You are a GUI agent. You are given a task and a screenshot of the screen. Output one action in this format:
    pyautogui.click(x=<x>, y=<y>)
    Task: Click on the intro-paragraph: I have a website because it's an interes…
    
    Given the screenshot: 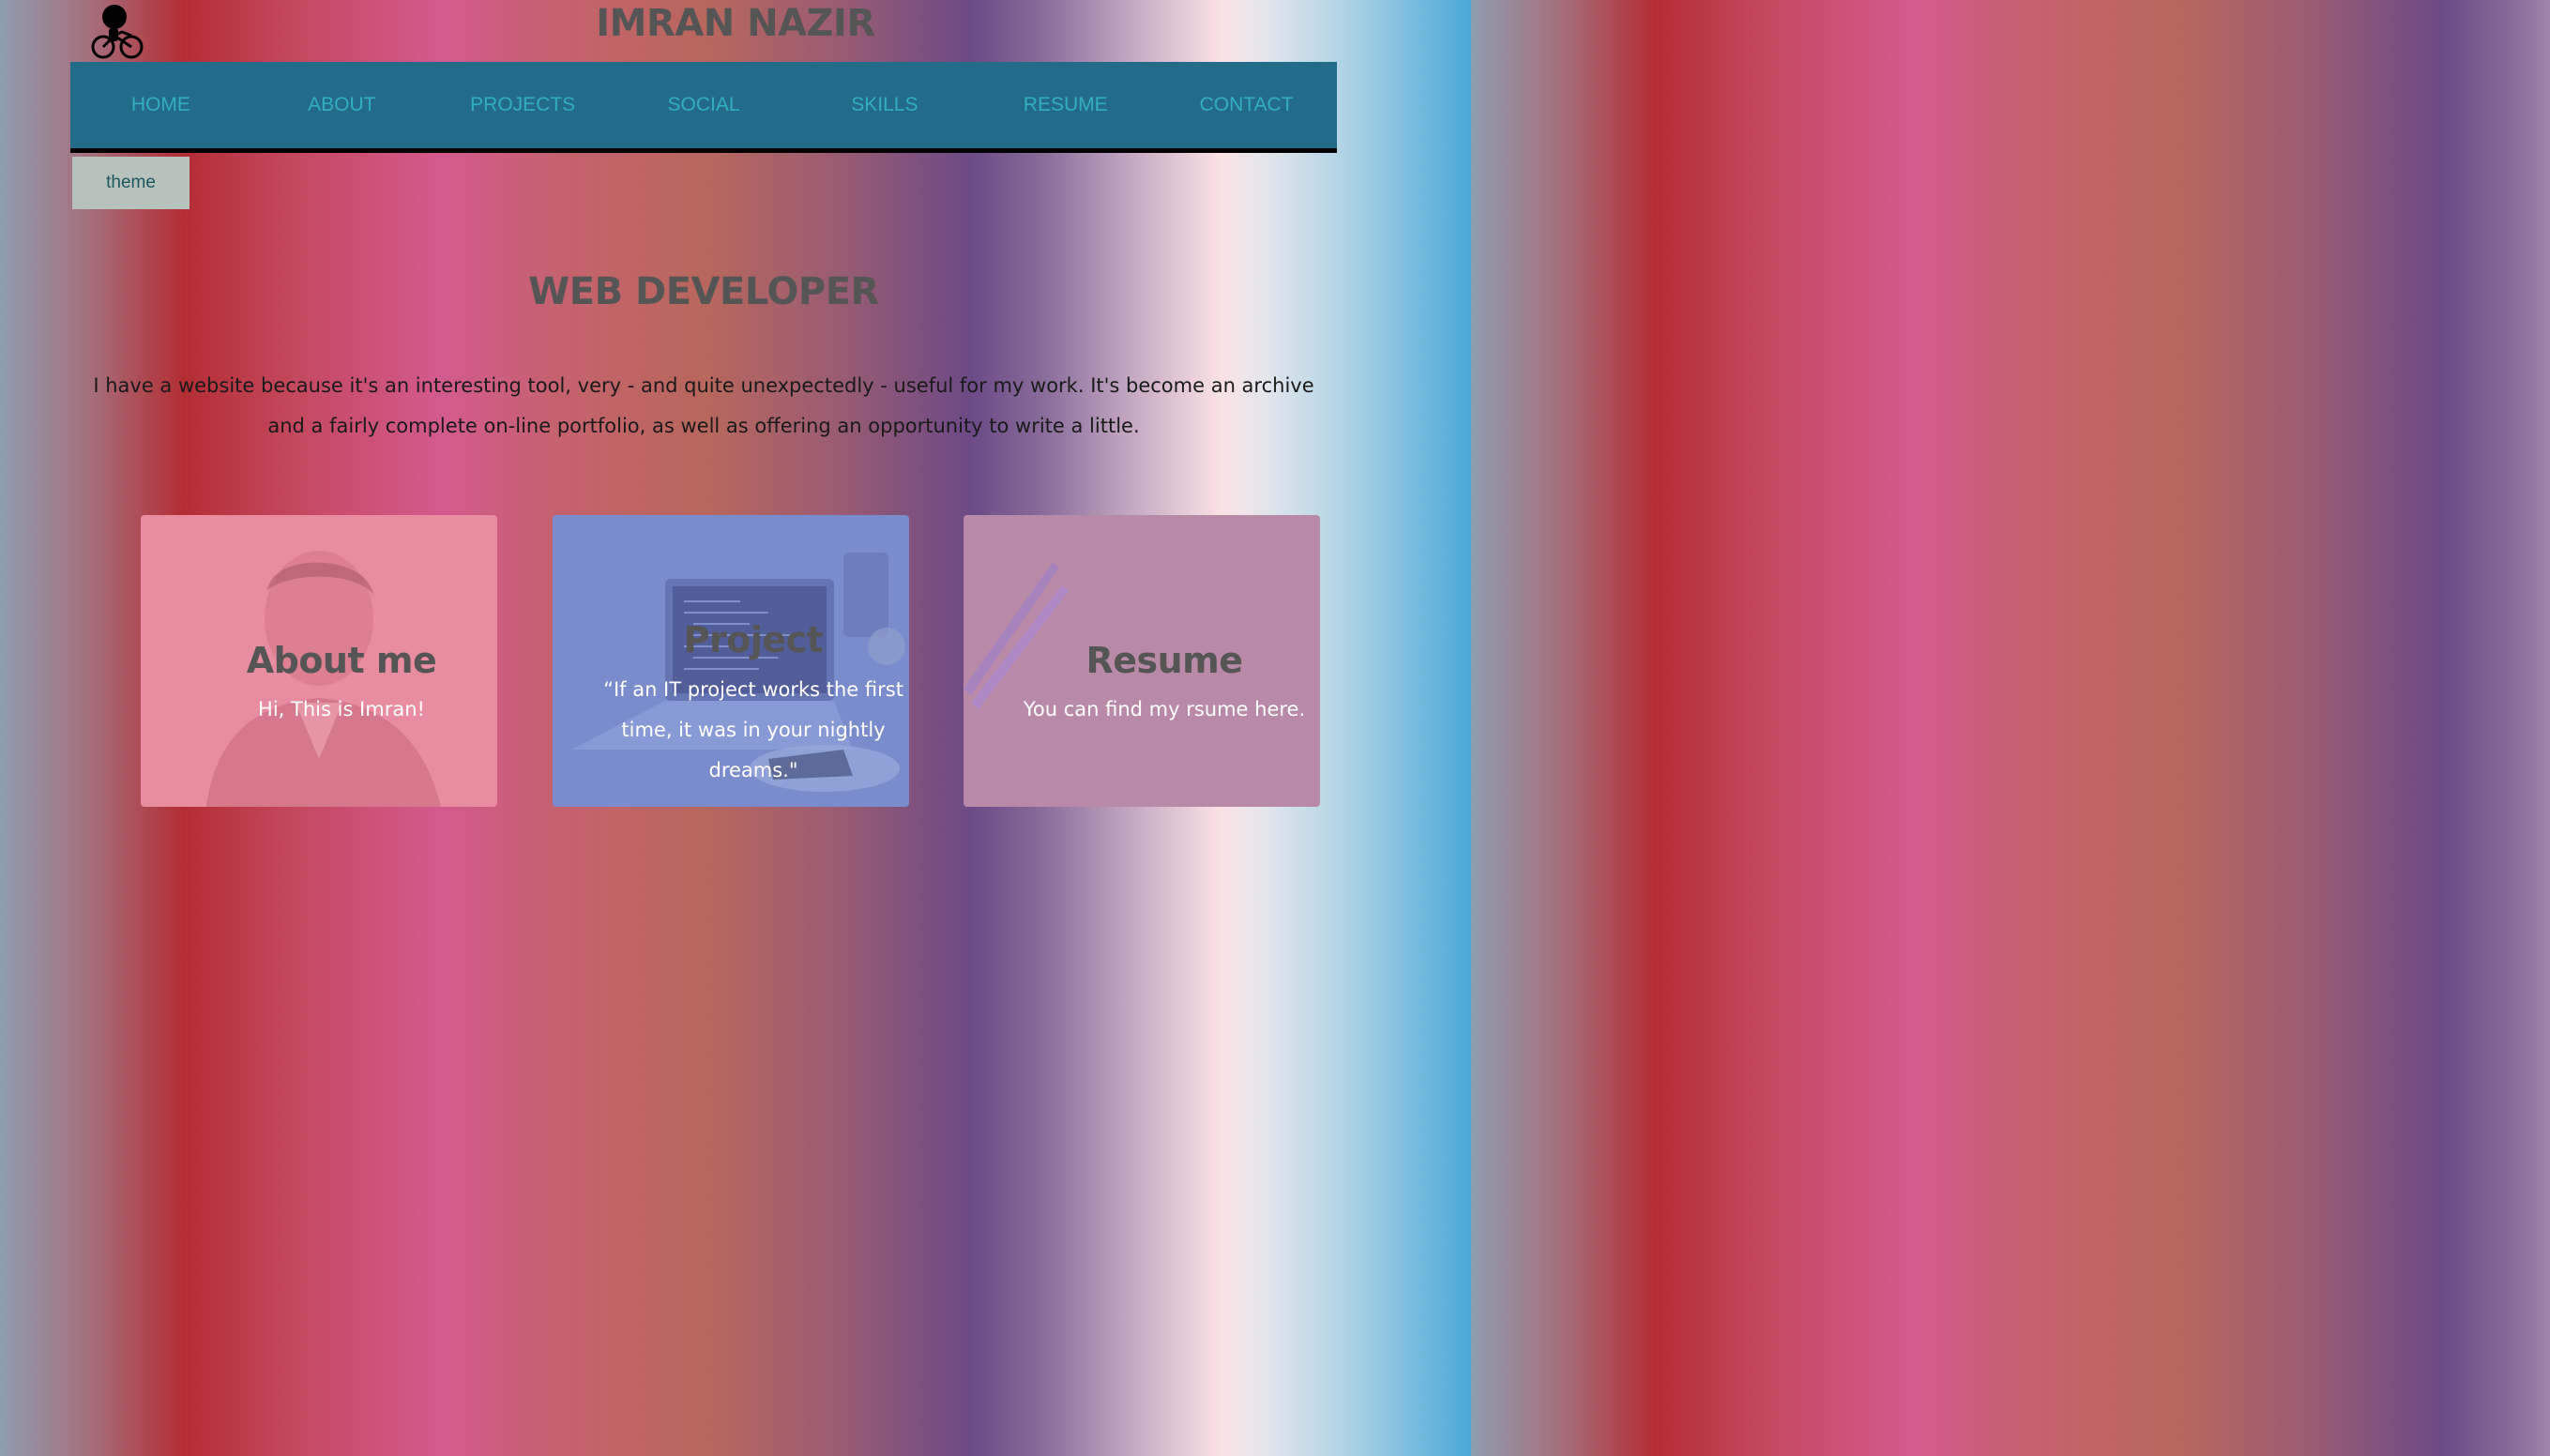 What is the action you would take?
    pyautogui.click(x=703, y=405)
    